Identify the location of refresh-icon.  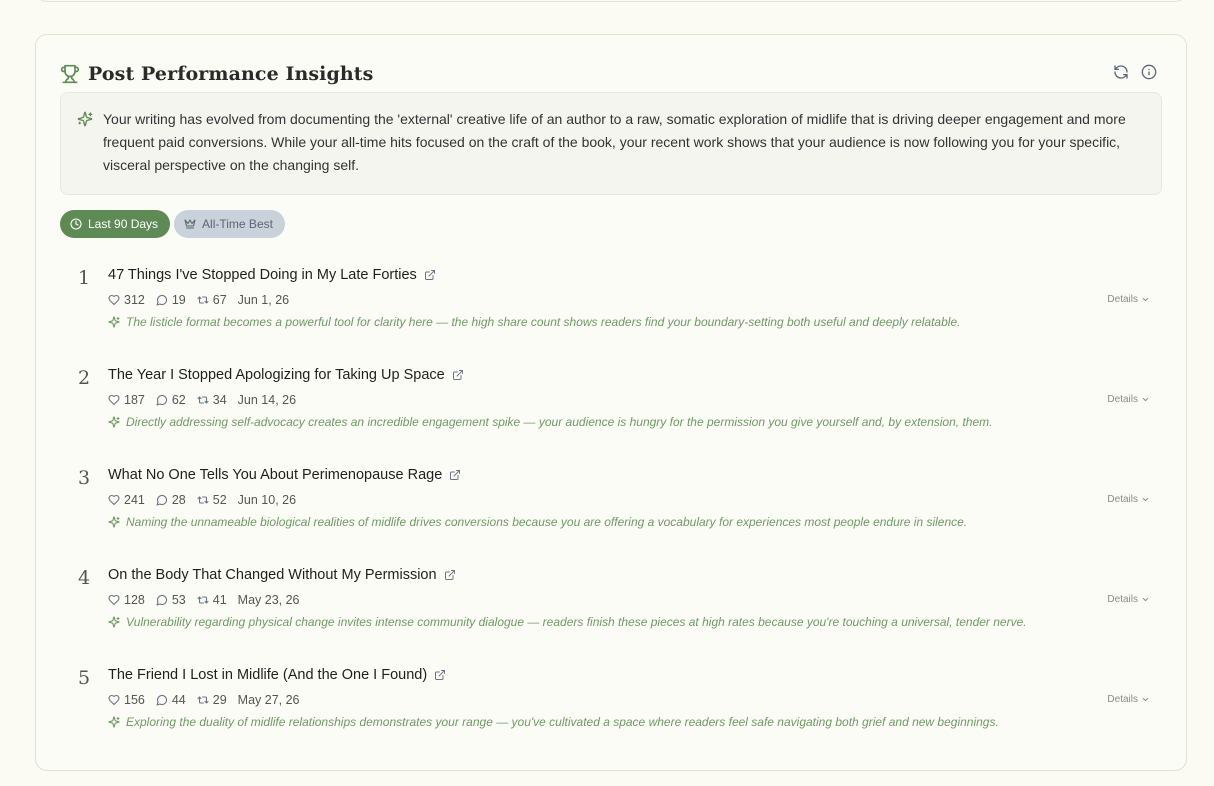
(1121, 72).